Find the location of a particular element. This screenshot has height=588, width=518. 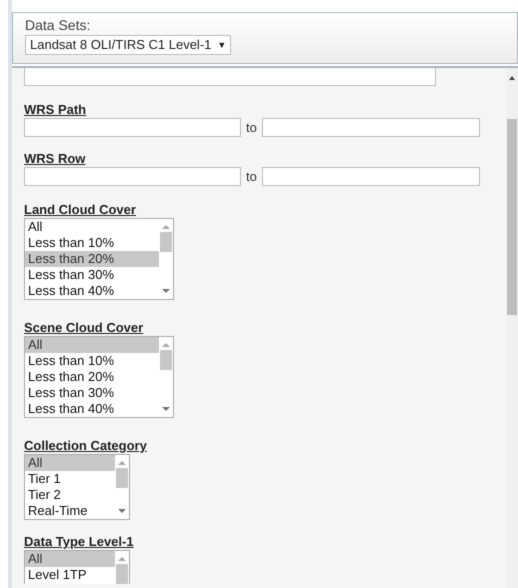

list-option: Level 1TP is located at coordinates (70, 575).